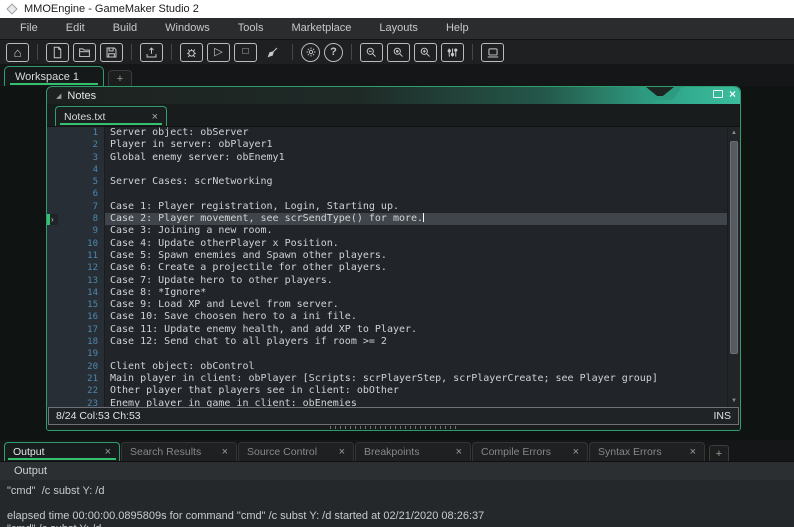 This screenshot has width=794, height=527. Describe the element at coordinates (387, 157) in the screenshot. I see `editor-line: 3 Global enemy server: obEnemy1` at that location.